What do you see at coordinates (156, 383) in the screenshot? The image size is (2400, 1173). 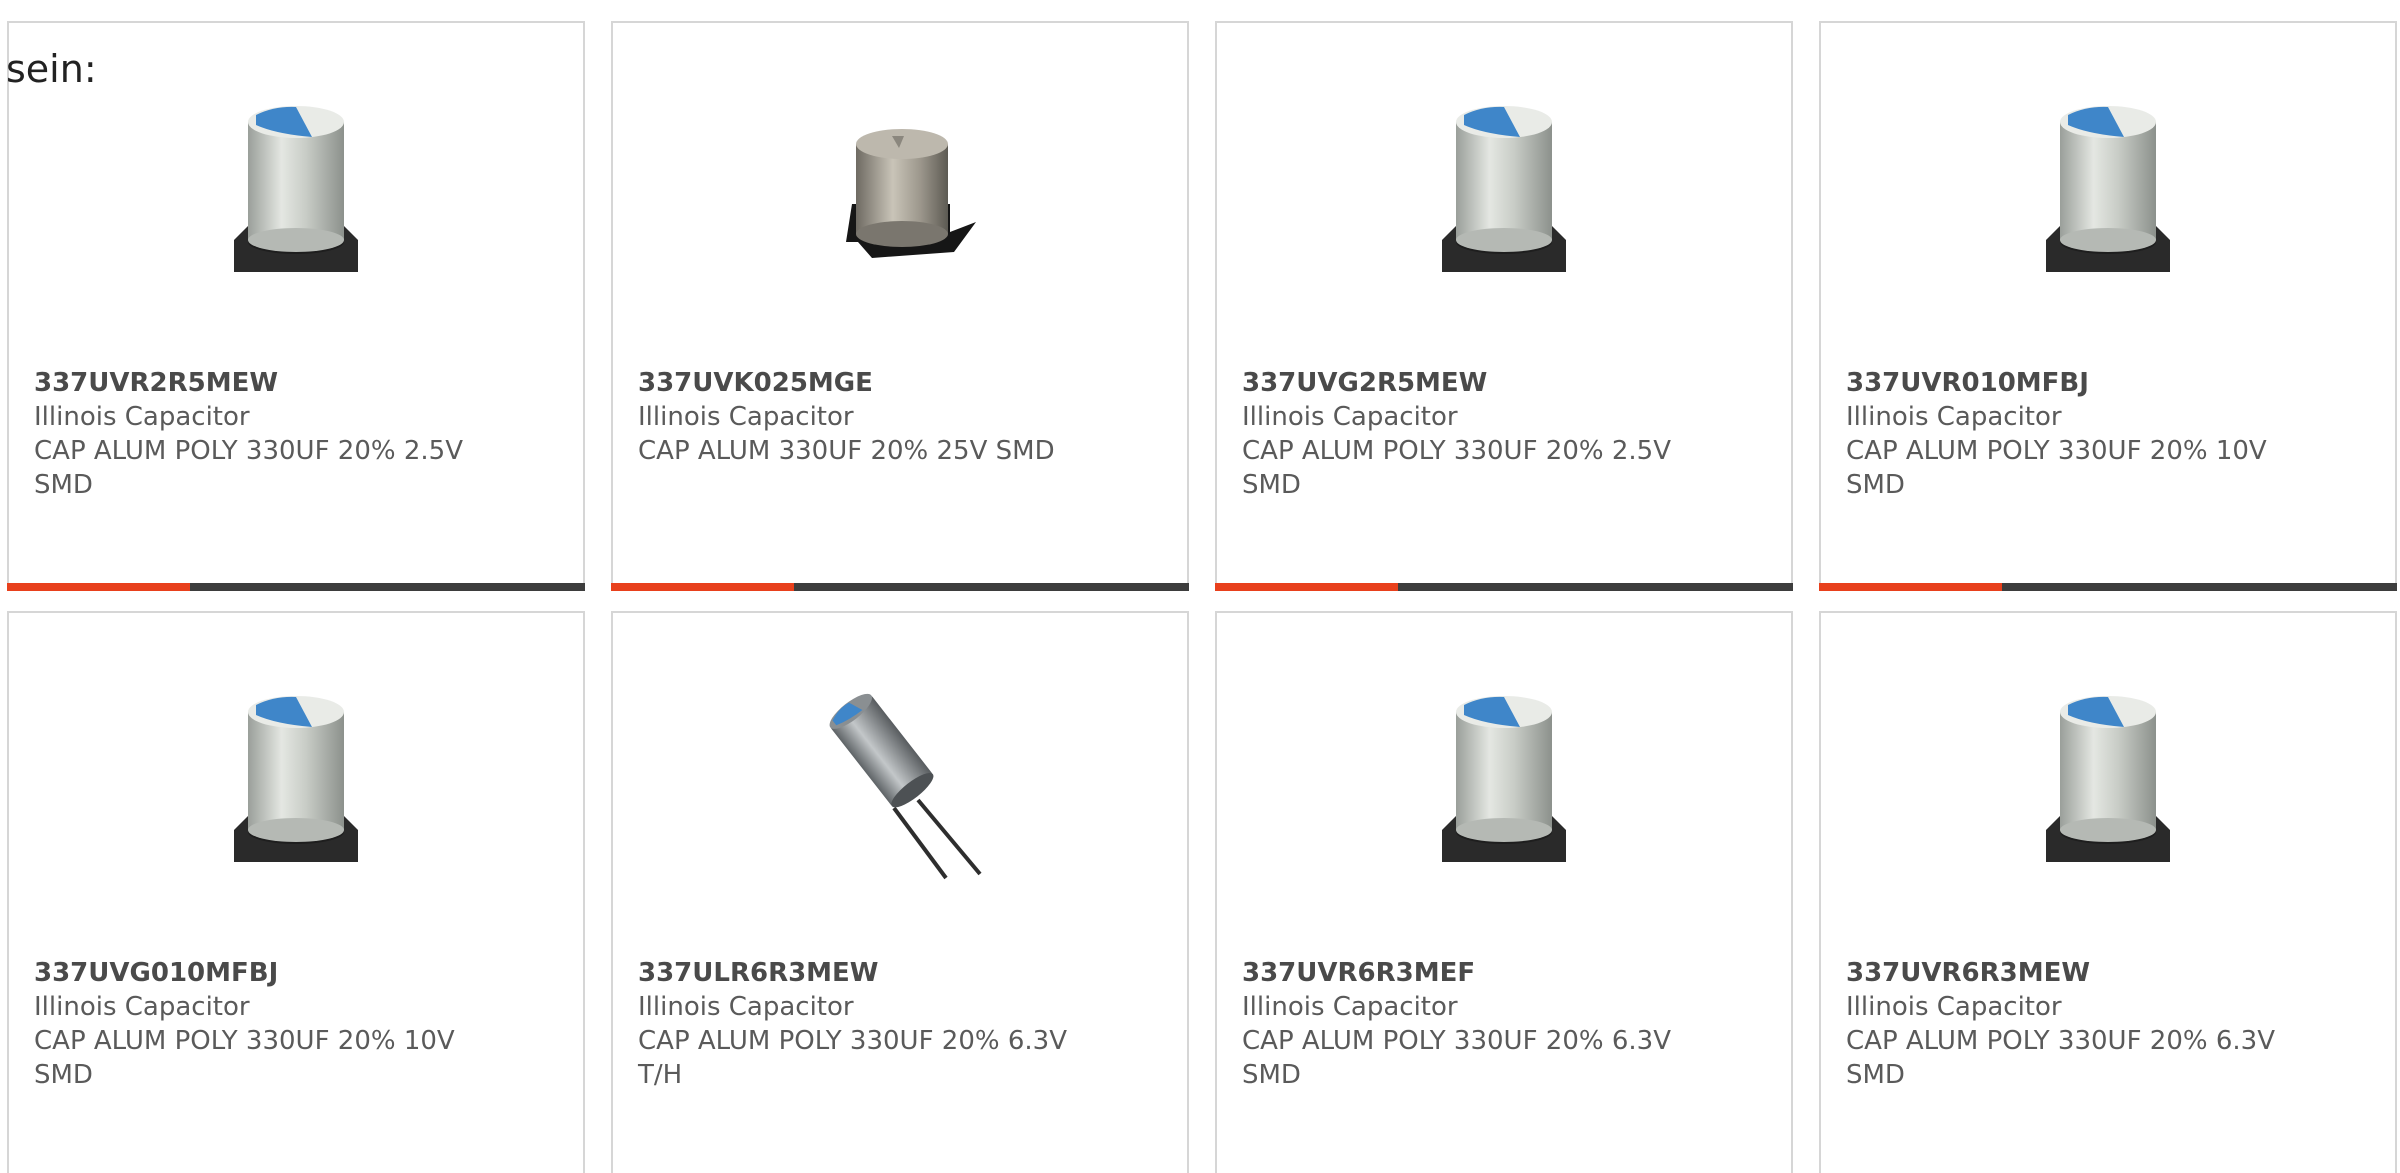 I see `part-number-link: 337UVR2R5MEW` at bounding box center [156, 383].